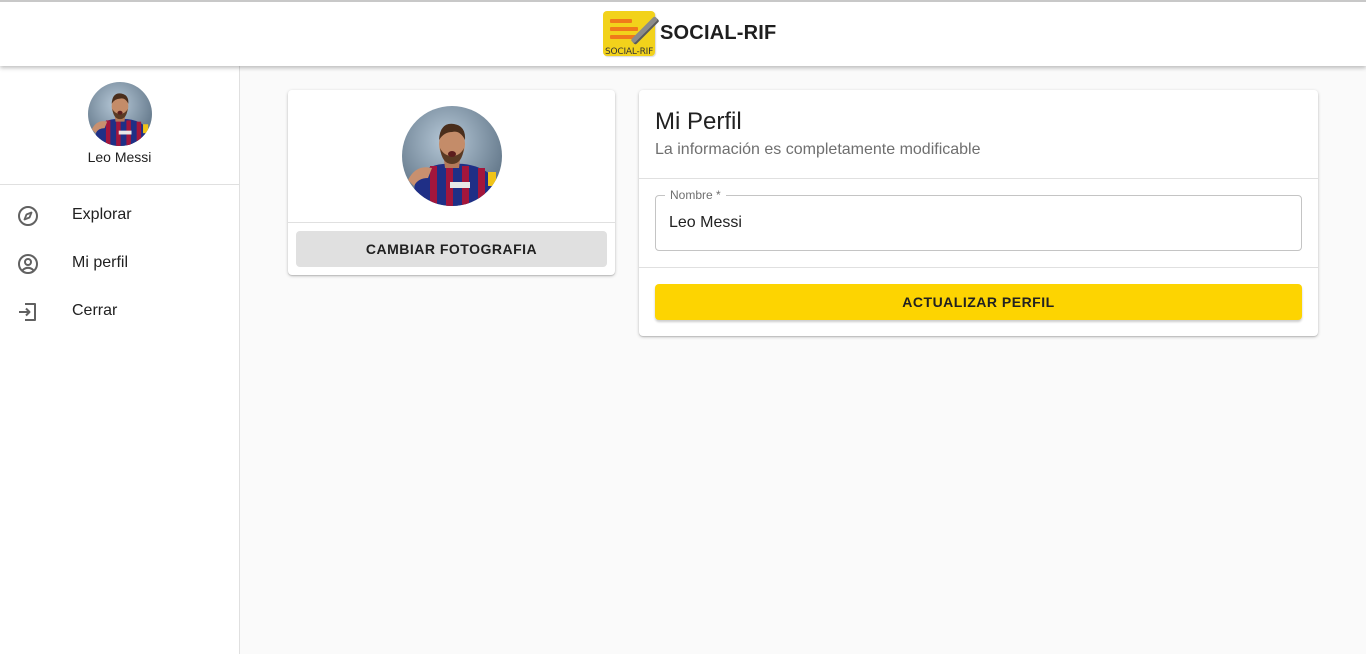 Image resolution: width=1366 pixels, height=654 pixels. What do you see at coordinates (27, 312) in the screenshot?
I see `logout-icon` at bounding box center [27, 312].